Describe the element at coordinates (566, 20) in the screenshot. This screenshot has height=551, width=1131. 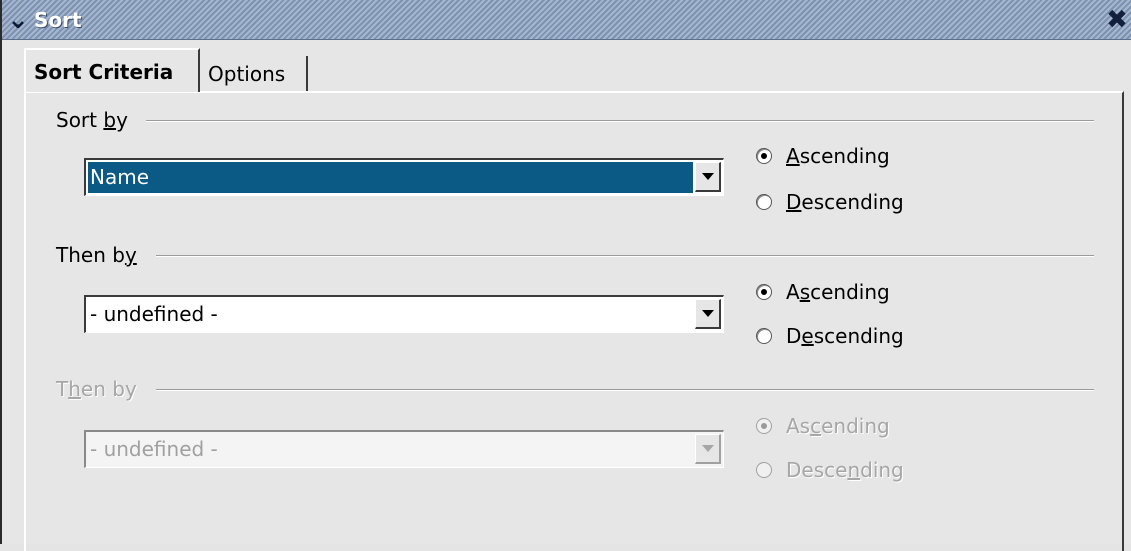
I see `title-bar: ⌄ Sort ✖` at that location.